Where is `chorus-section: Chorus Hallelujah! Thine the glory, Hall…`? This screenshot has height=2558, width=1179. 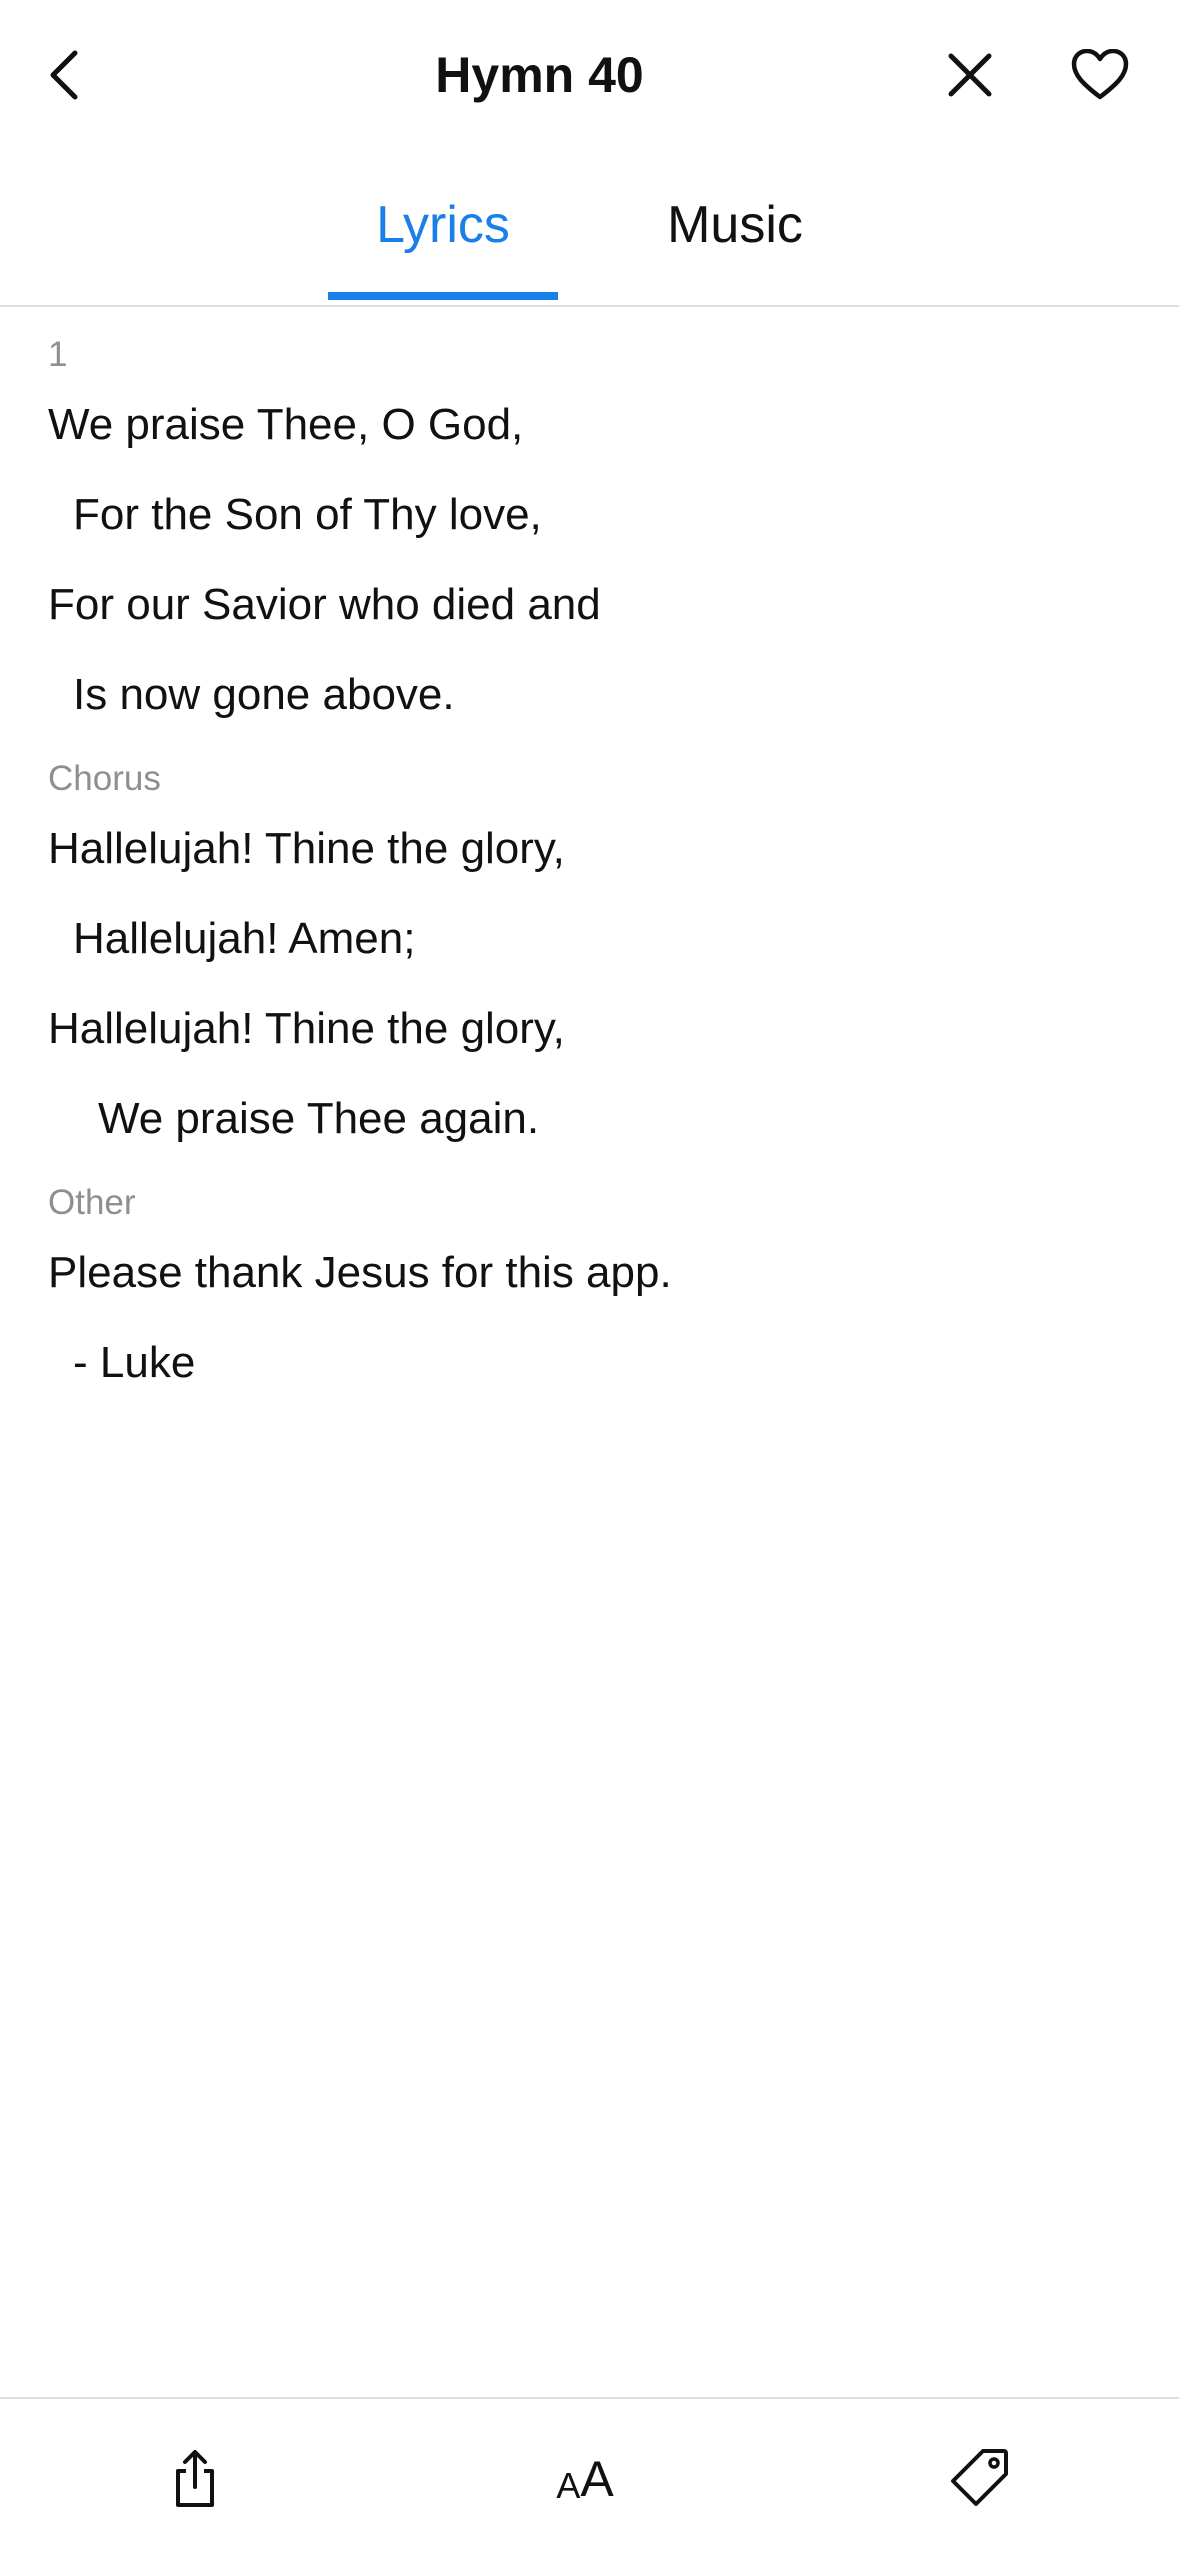
chorus-section: Chorus Hallelujah! Thine the glory, Hall… is located at coordinates (593, 952).